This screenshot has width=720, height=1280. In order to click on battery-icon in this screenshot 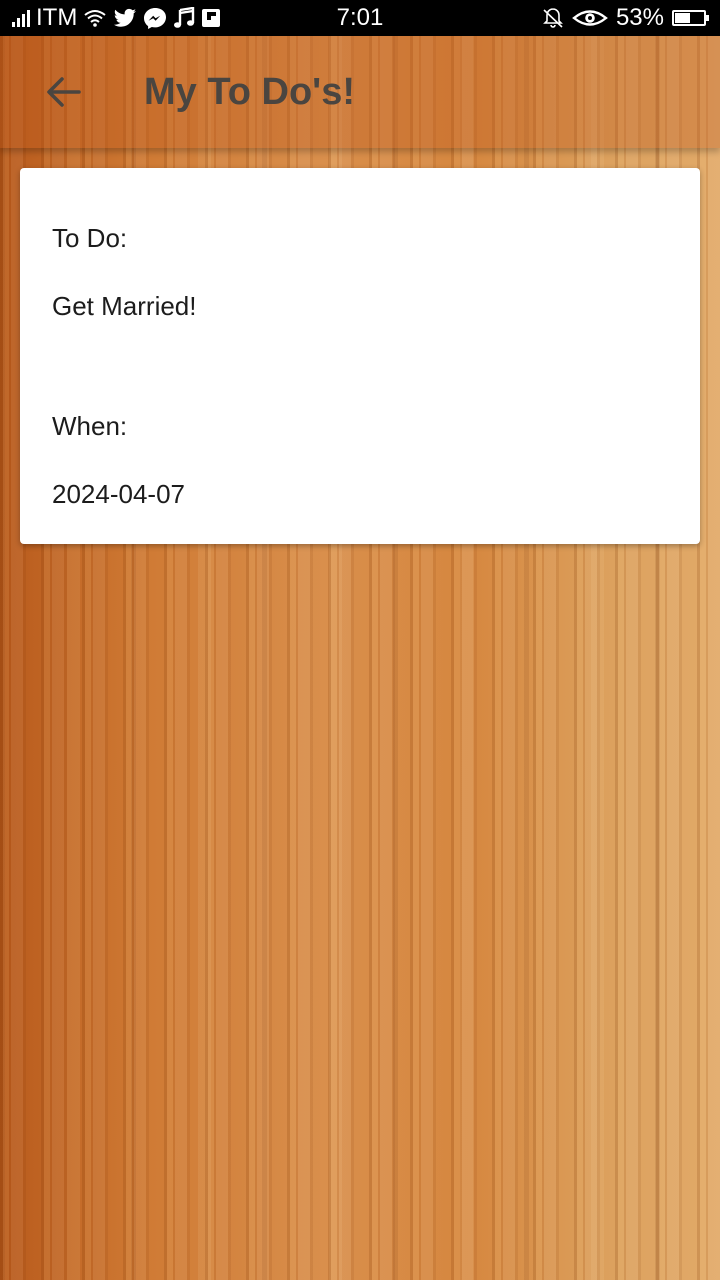, I will do `click(690, 18)`.